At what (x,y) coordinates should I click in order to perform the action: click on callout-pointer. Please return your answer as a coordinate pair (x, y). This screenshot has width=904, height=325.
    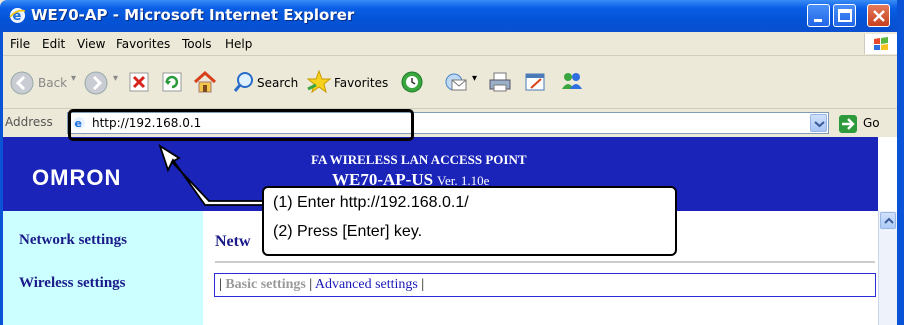
    Looking at the image, I should click on (210, 174).